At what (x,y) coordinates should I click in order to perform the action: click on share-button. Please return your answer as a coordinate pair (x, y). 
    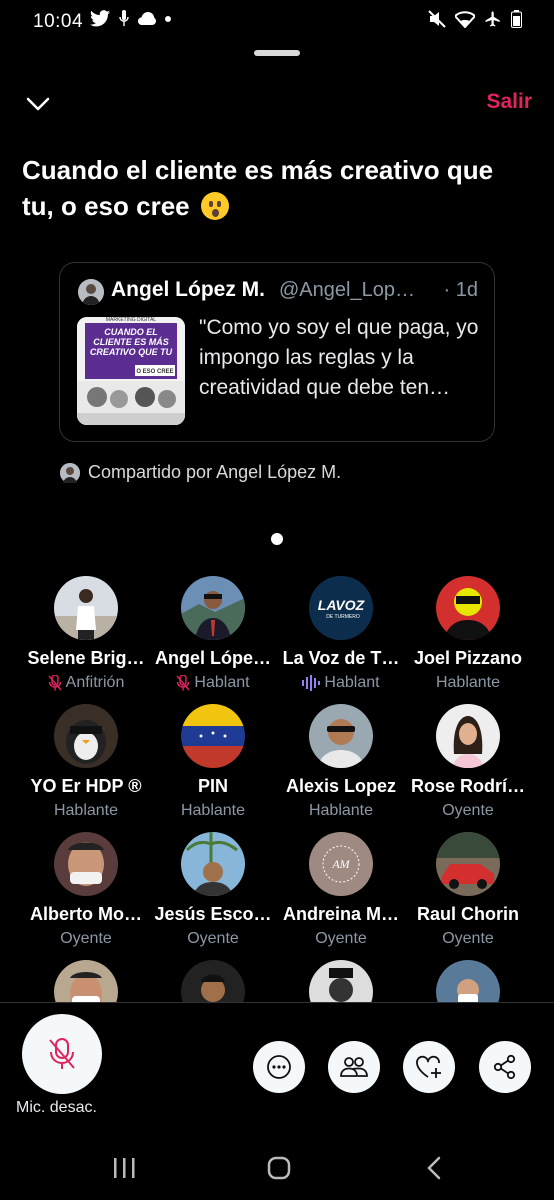
    Looking at the image, I should click on (505, 1067).